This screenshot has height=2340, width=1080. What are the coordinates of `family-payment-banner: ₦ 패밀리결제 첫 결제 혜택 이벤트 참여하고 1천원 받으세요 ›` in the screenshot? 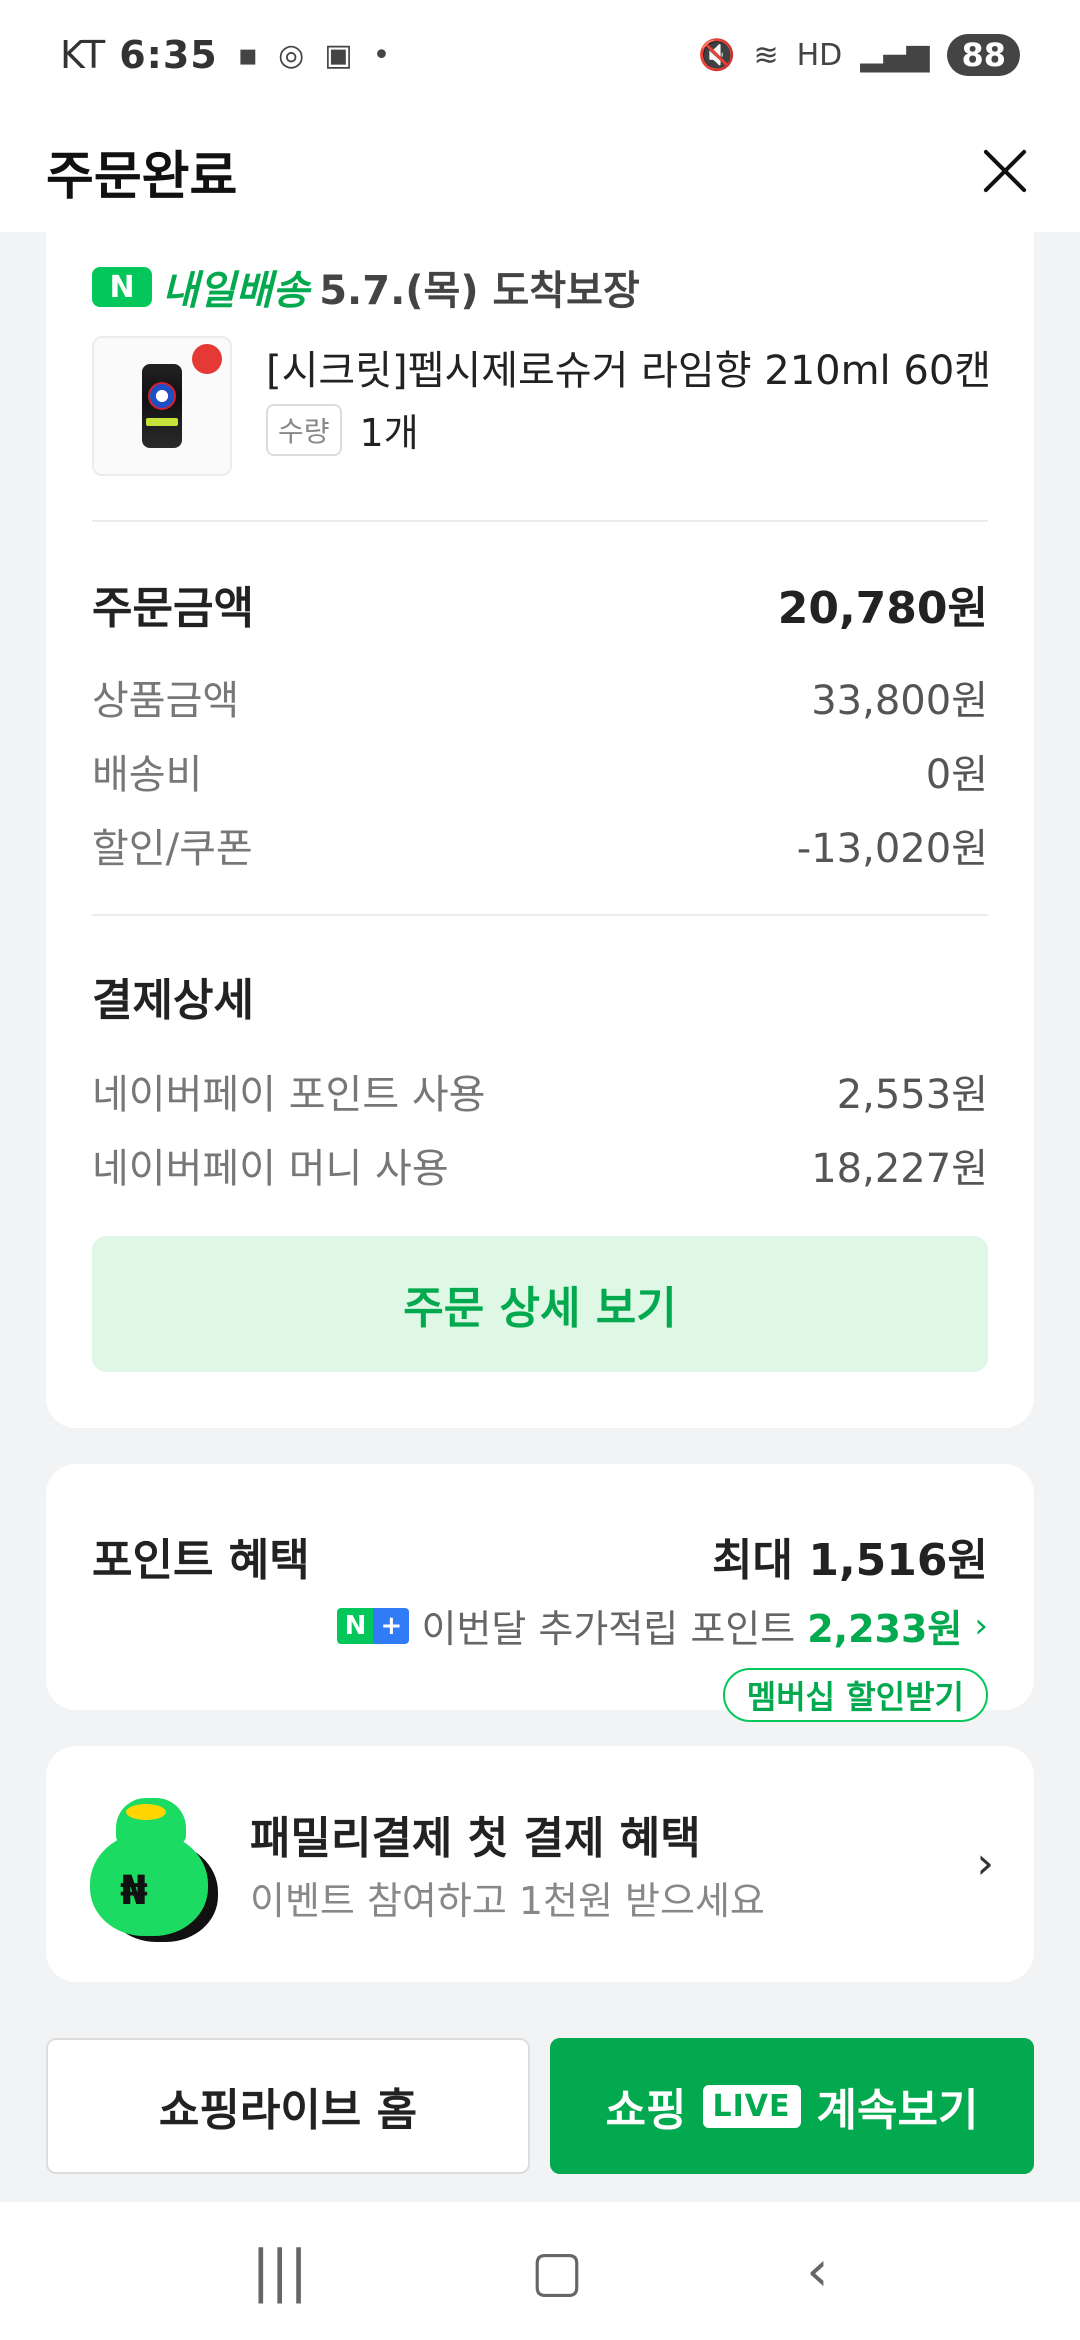 It's located at (540, 1864).